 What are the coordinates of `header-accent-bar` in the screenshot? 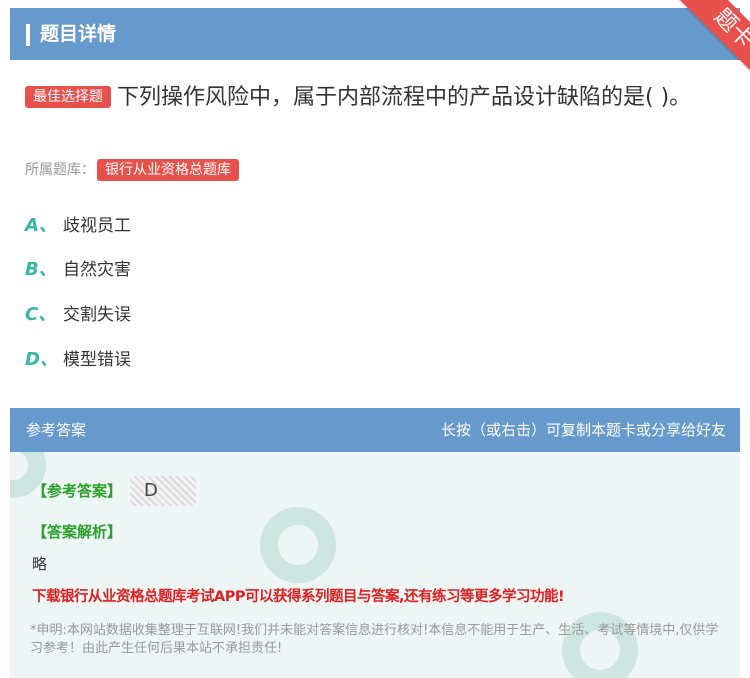 It's located at (28, 35).